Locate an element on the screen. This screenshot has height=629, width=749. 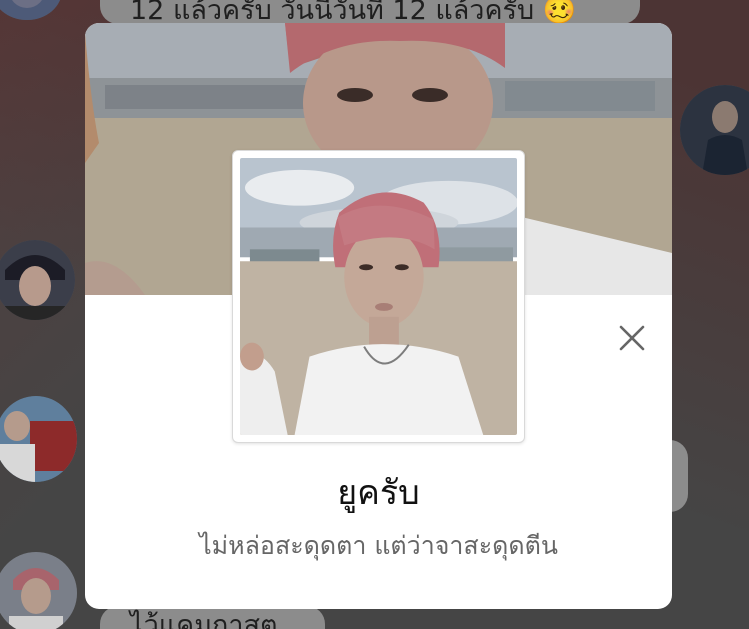
chat-message-bubble: ไว้แคมกาสต is located at coordinates (212, 617).